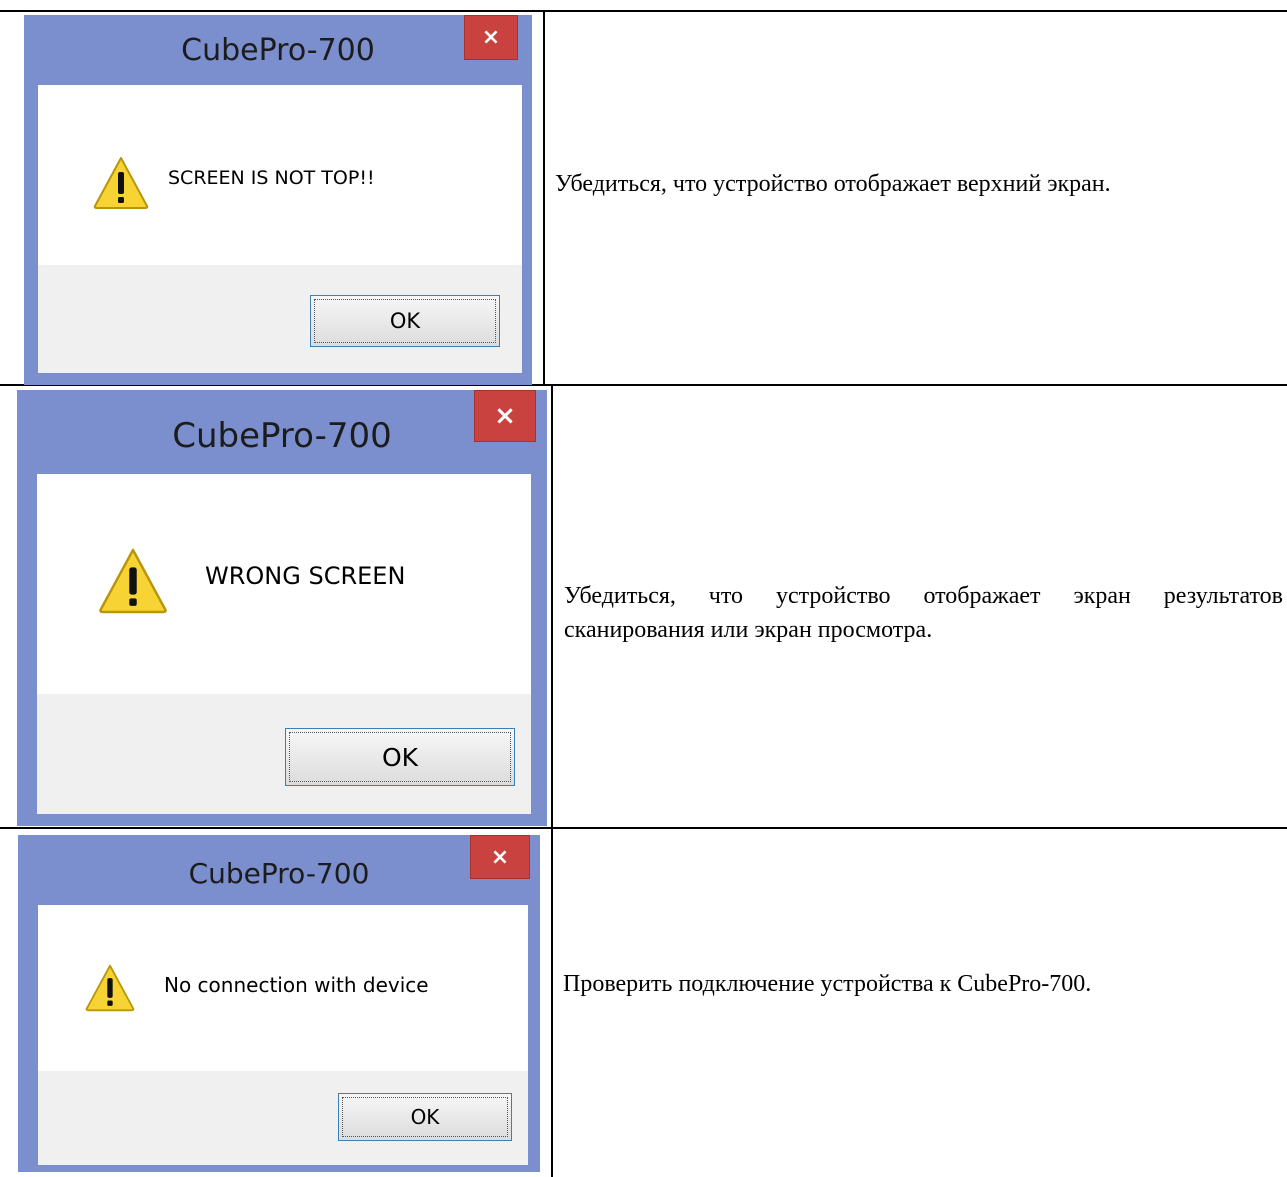  I want to click on dialog-client-area: No connection with device OK, so click(283, 1035).